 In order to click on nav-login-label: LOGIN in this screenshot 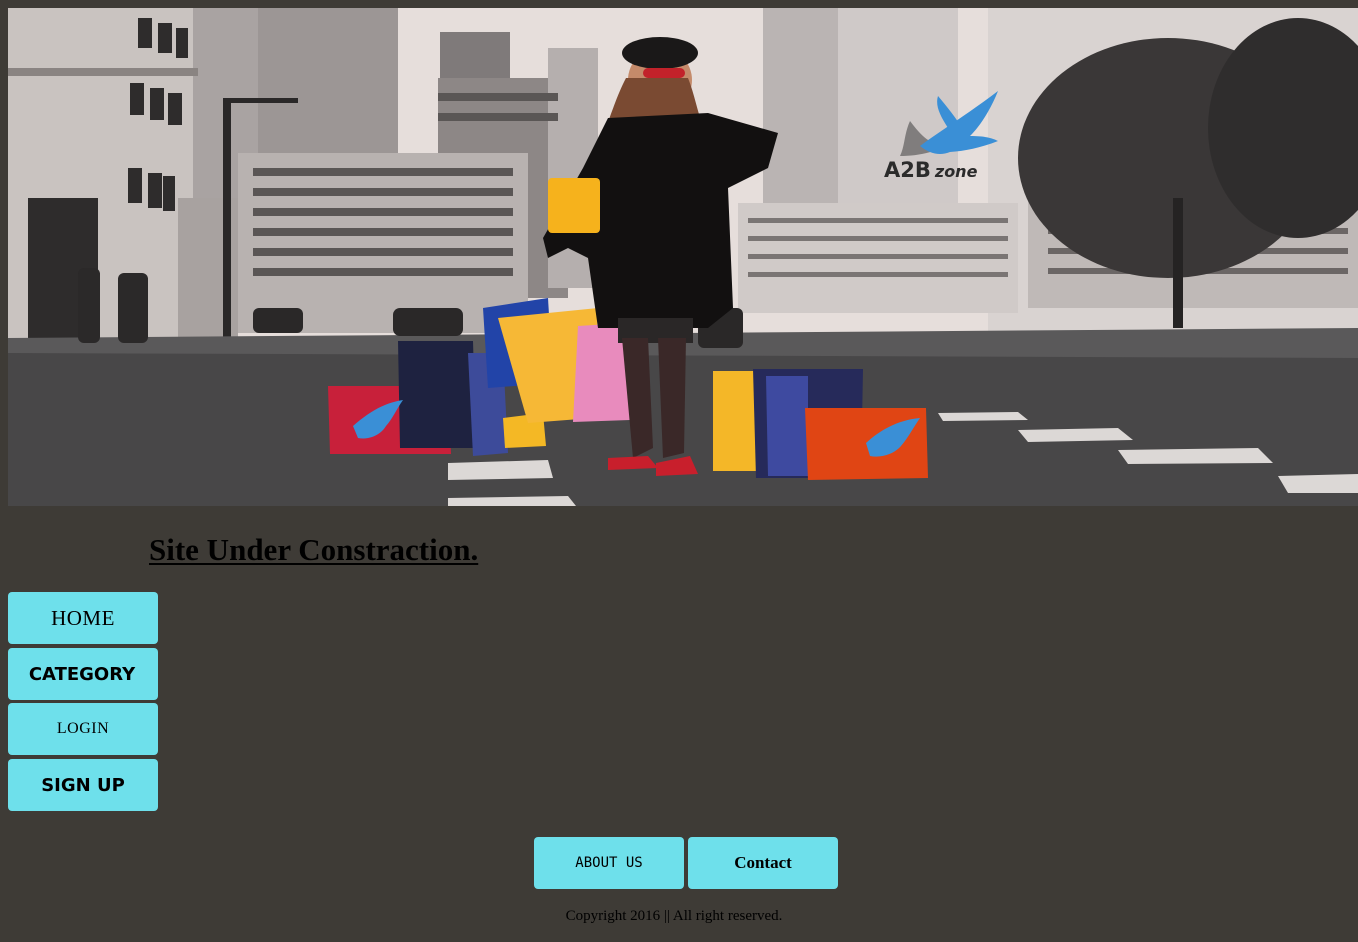, I will do `click(83, 728)`.